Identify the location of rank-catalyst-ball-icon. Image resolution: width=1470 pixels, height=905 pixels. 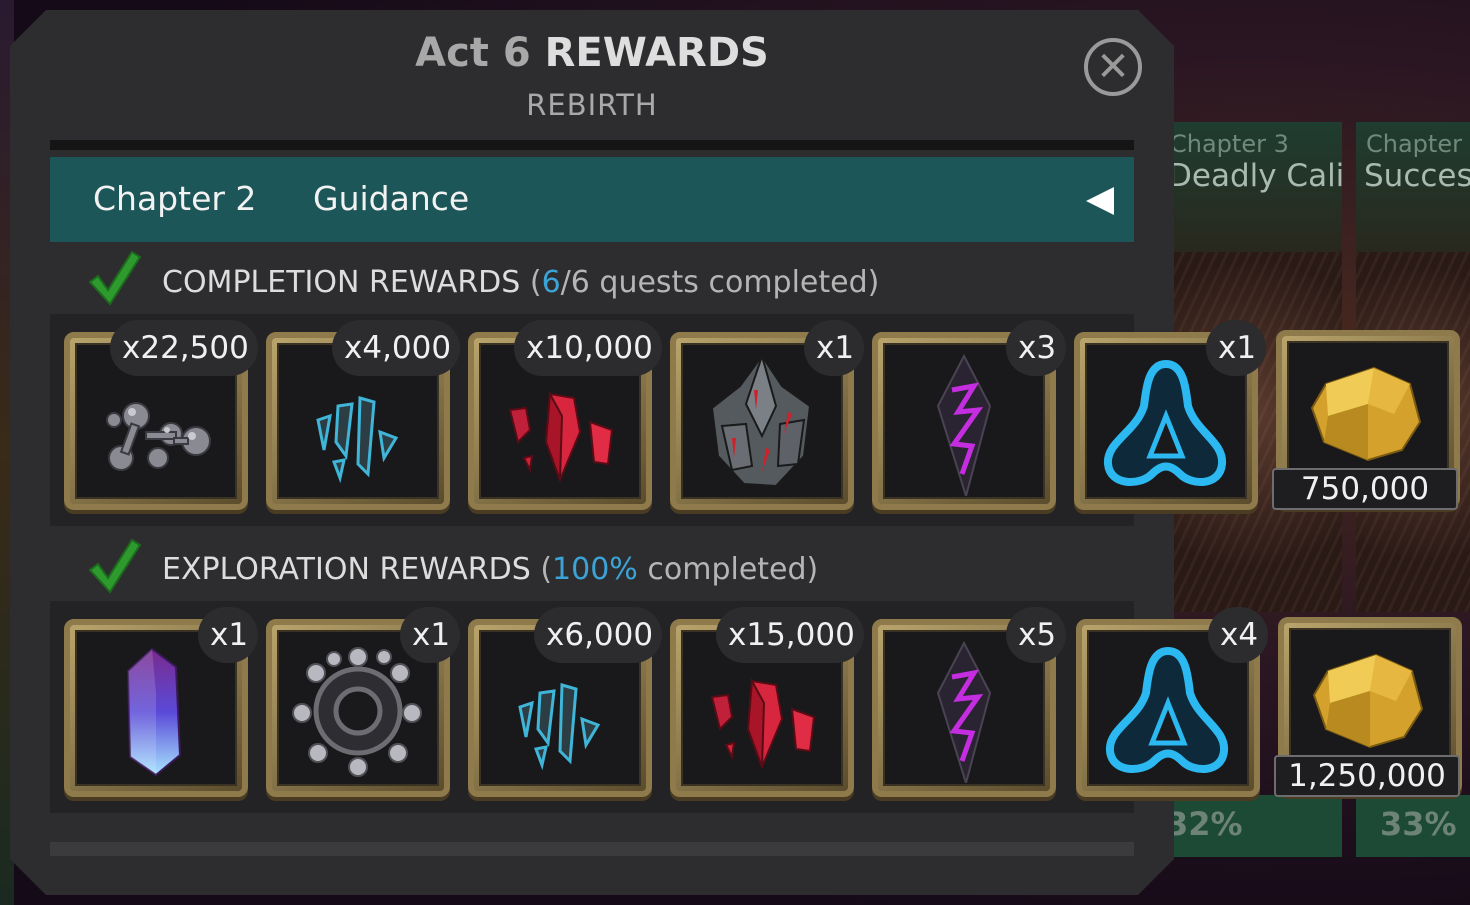
(357, 712).